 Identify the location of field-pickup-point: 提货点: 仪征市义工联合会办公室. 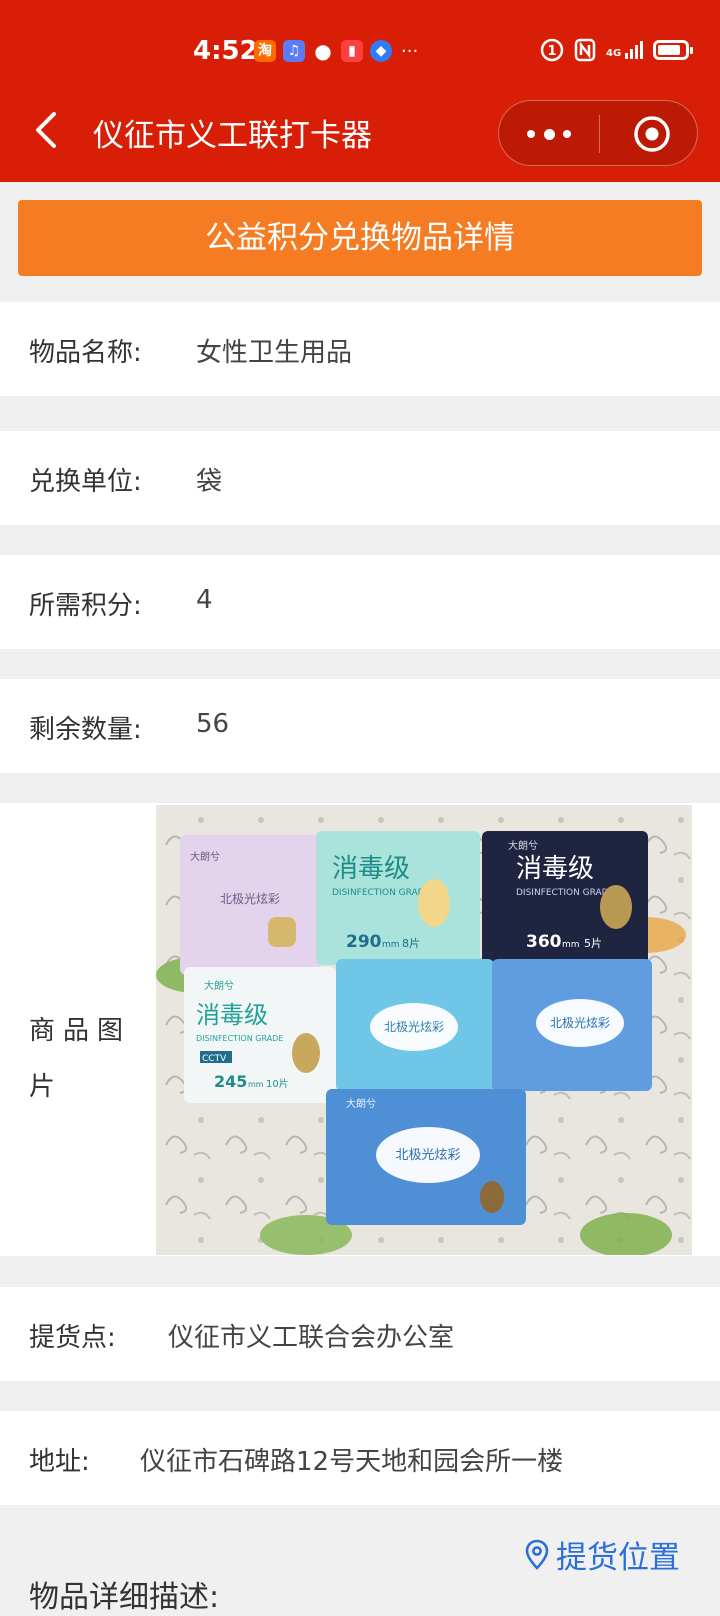
(360, 1334).